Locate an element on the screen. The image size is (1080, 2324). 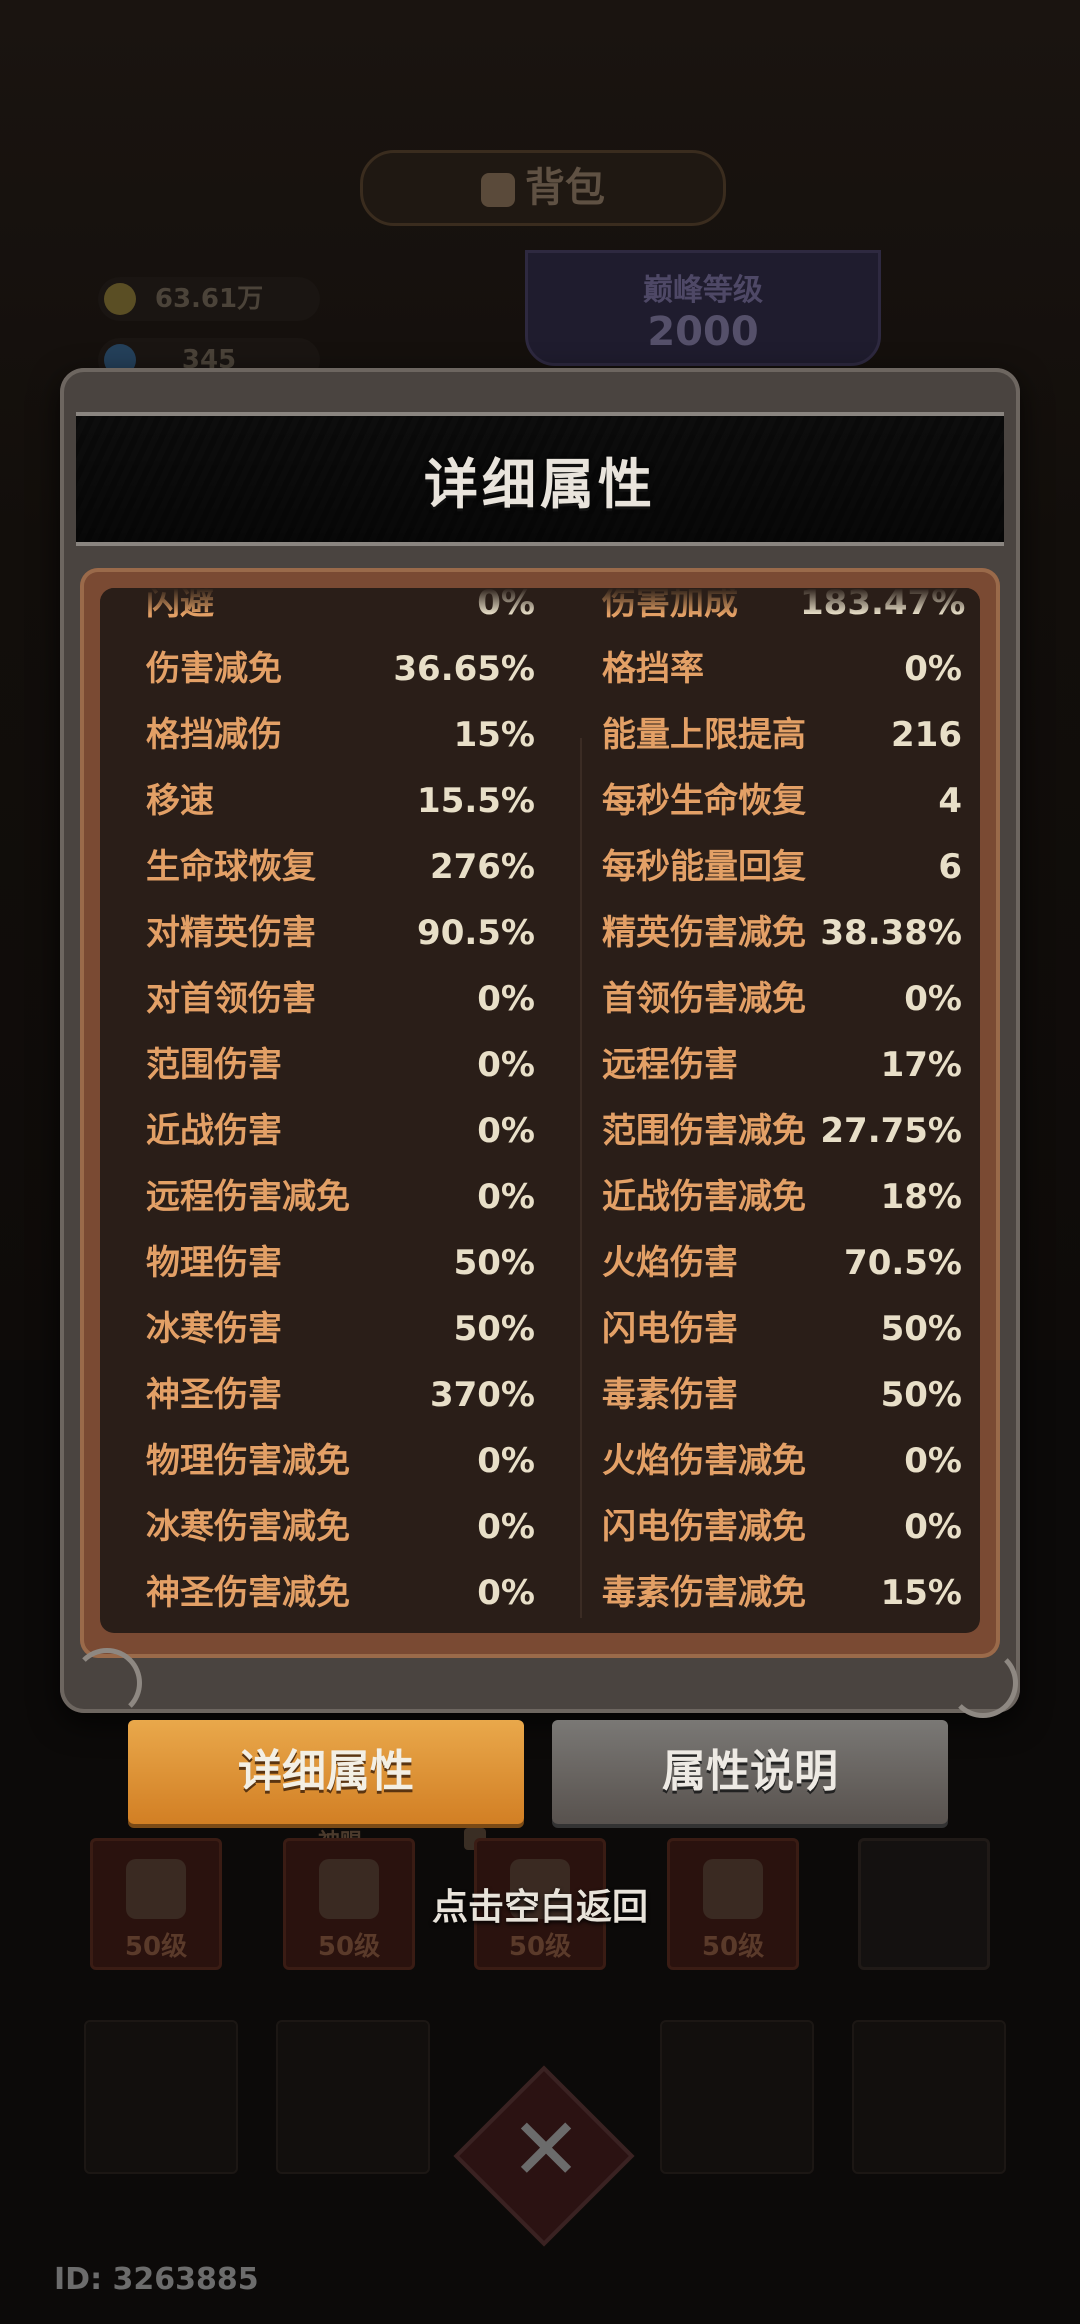
peak-level-title: 巅峰等级 is located at coordinates (703, 290).